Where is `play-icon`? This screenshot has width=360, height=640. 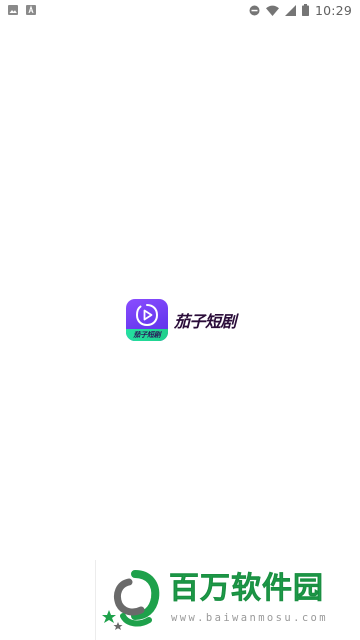
play-icon is located at coordinates (147, 315).